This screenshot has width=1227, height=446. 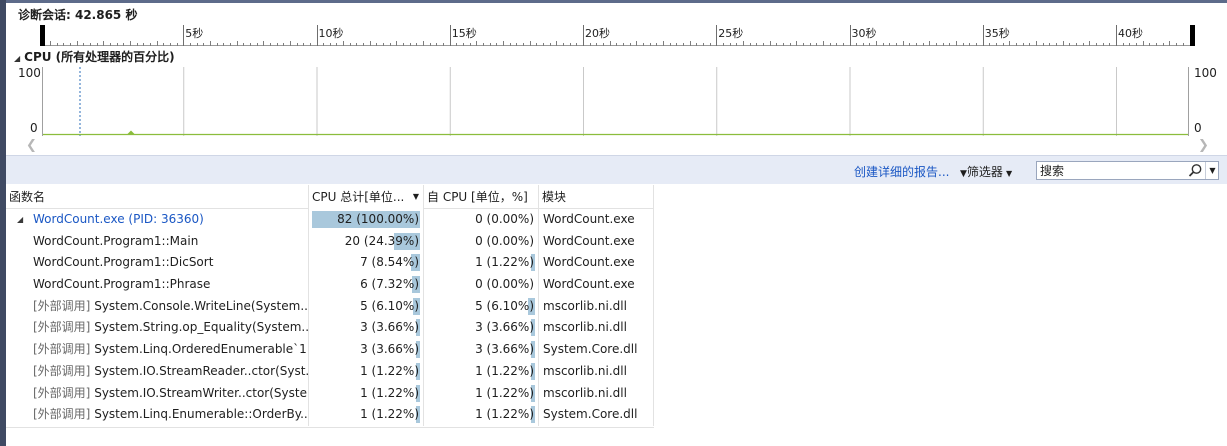 What do you see at coordinates (366, 328) in the screenshot?
I see `cpu-total-cell: 3 (3.66%)` at bounding box center [366, 328].